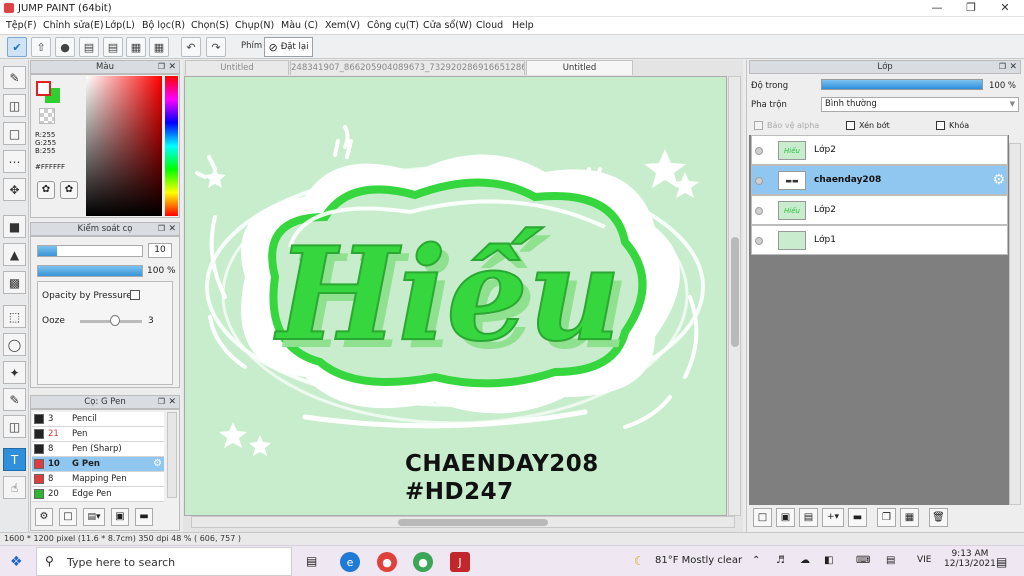  What do you see at coordinates (94, 517) in the screenshot?
I see `brush-menu-icon: ▤▾` at bounding box center [94, 517].